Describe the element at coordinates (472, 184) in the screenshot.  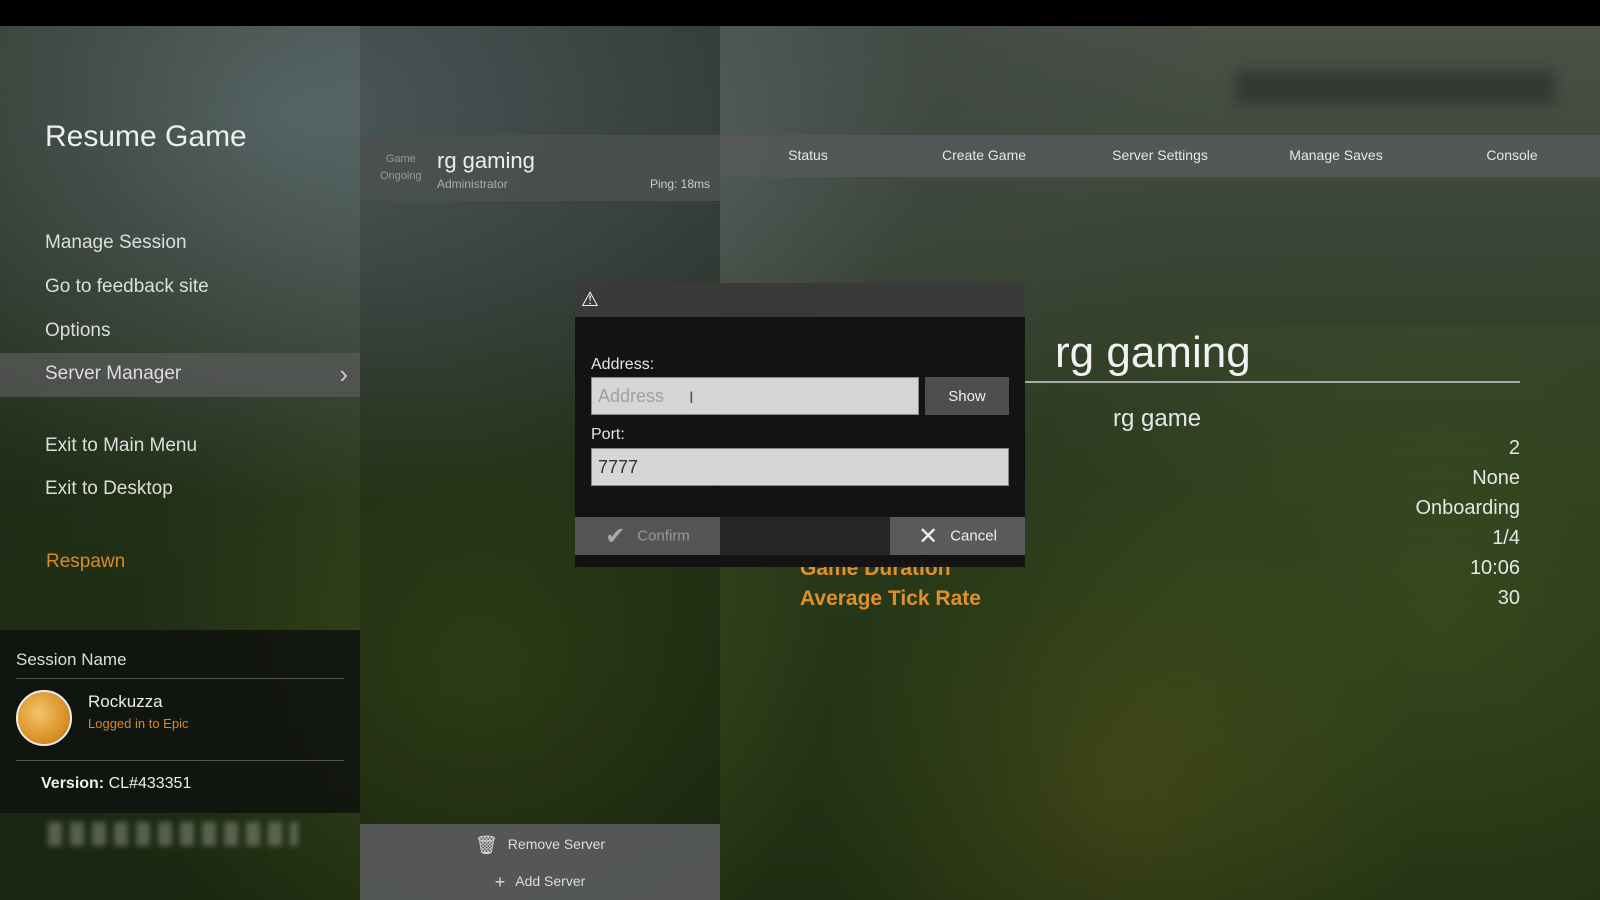
I see `server-role: Administrator` at that location.